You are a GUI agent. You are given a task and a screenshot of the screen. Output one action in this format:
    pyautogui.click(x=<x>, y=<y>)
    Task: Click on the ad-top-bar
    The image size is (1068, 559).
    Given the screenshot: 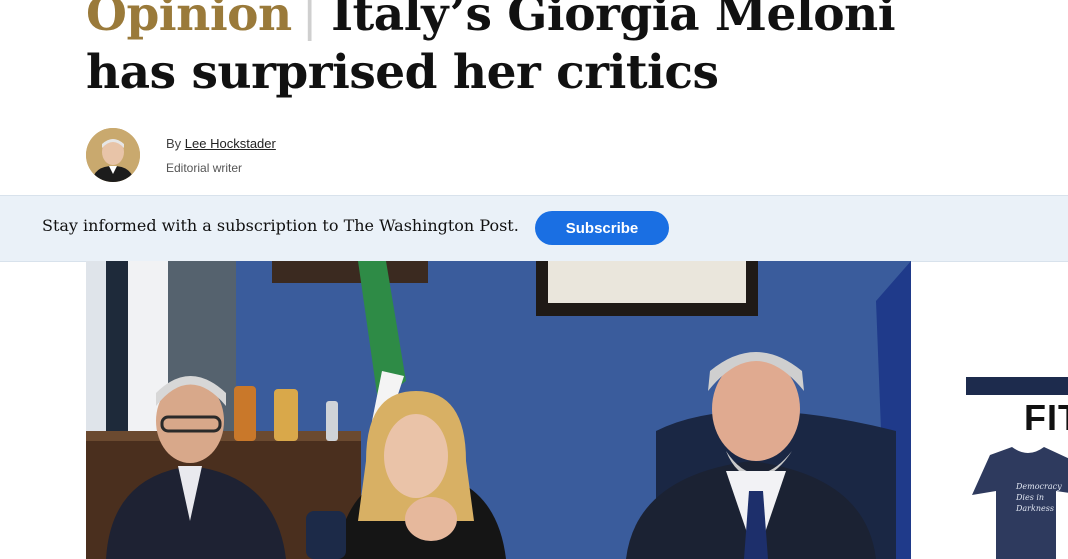 What is the action you would take?
    pyautogui.click(x=1017, y=386)
    